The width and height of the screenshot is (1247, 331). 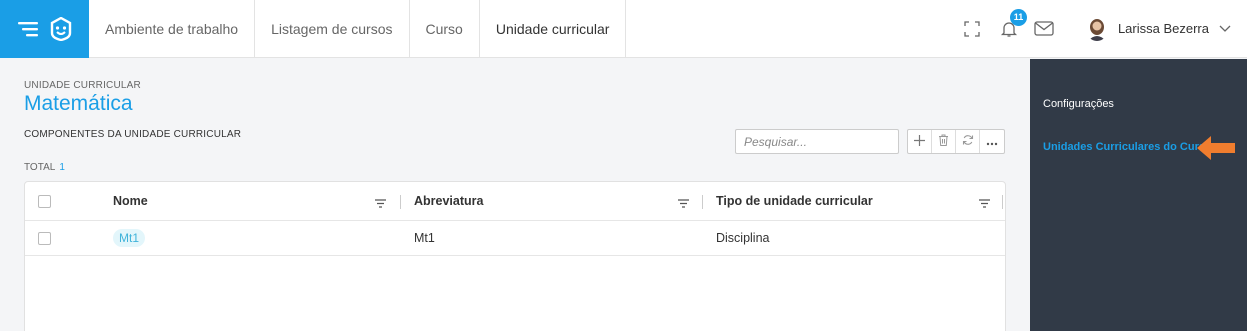 What do you see at coordinates (1225, 29) in the screenshot?
I see `chevron-down-icon` at bounding box center [1225, 29].